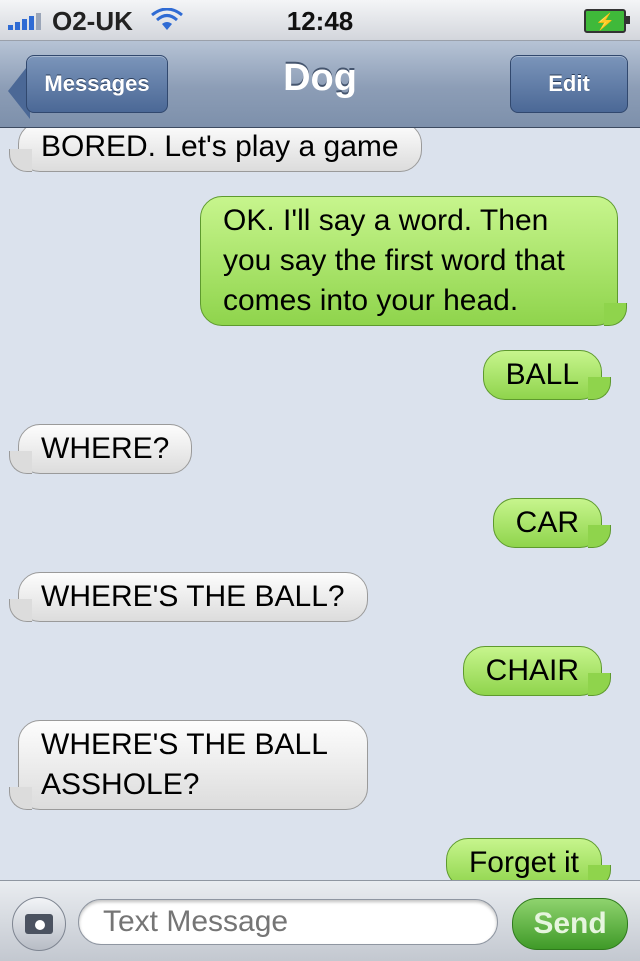 The width and height of the screenshot is (640, 961). I want to click on status-time: 12:48, so click(320, 21).